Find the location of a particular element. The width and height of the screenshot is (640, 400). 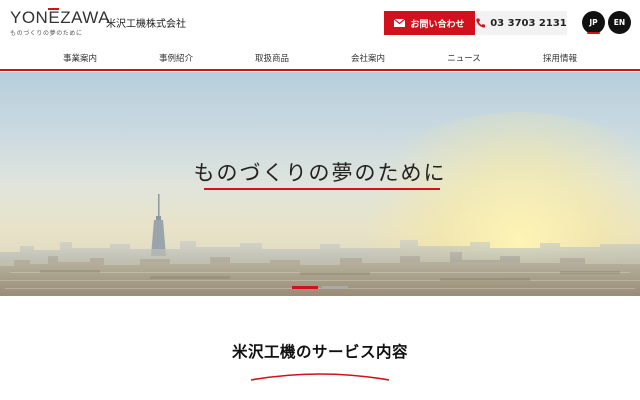

company-name: 米沢工機株式会社 is located at coordinates (146, 24).